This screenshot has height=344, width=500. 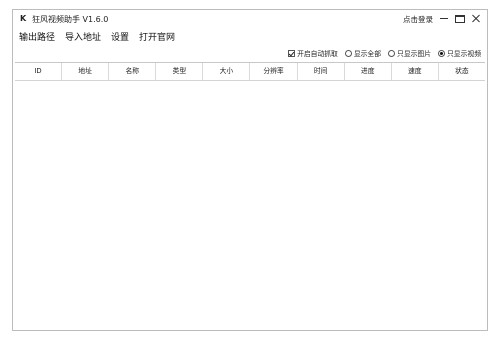 I want to click on only-images-radio, so click(x=392, y=53).